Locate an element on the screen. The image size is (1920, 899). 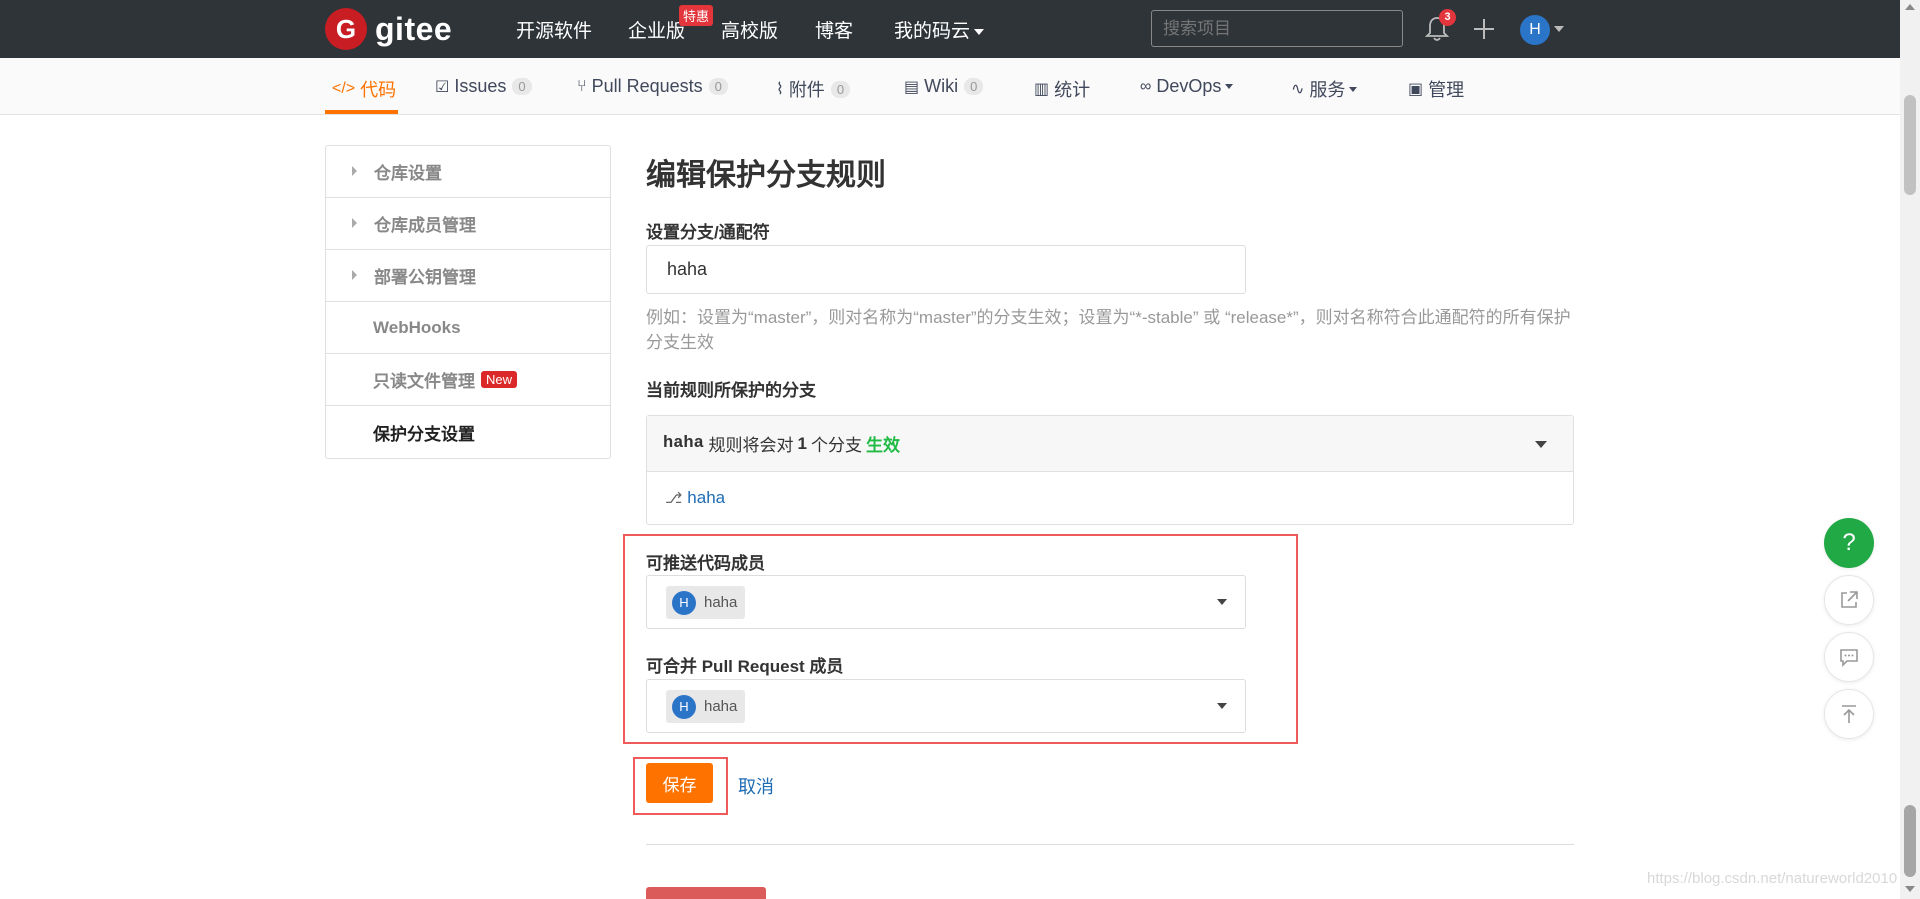
cancel-link: 取消 is located at coordinates (756, 786).